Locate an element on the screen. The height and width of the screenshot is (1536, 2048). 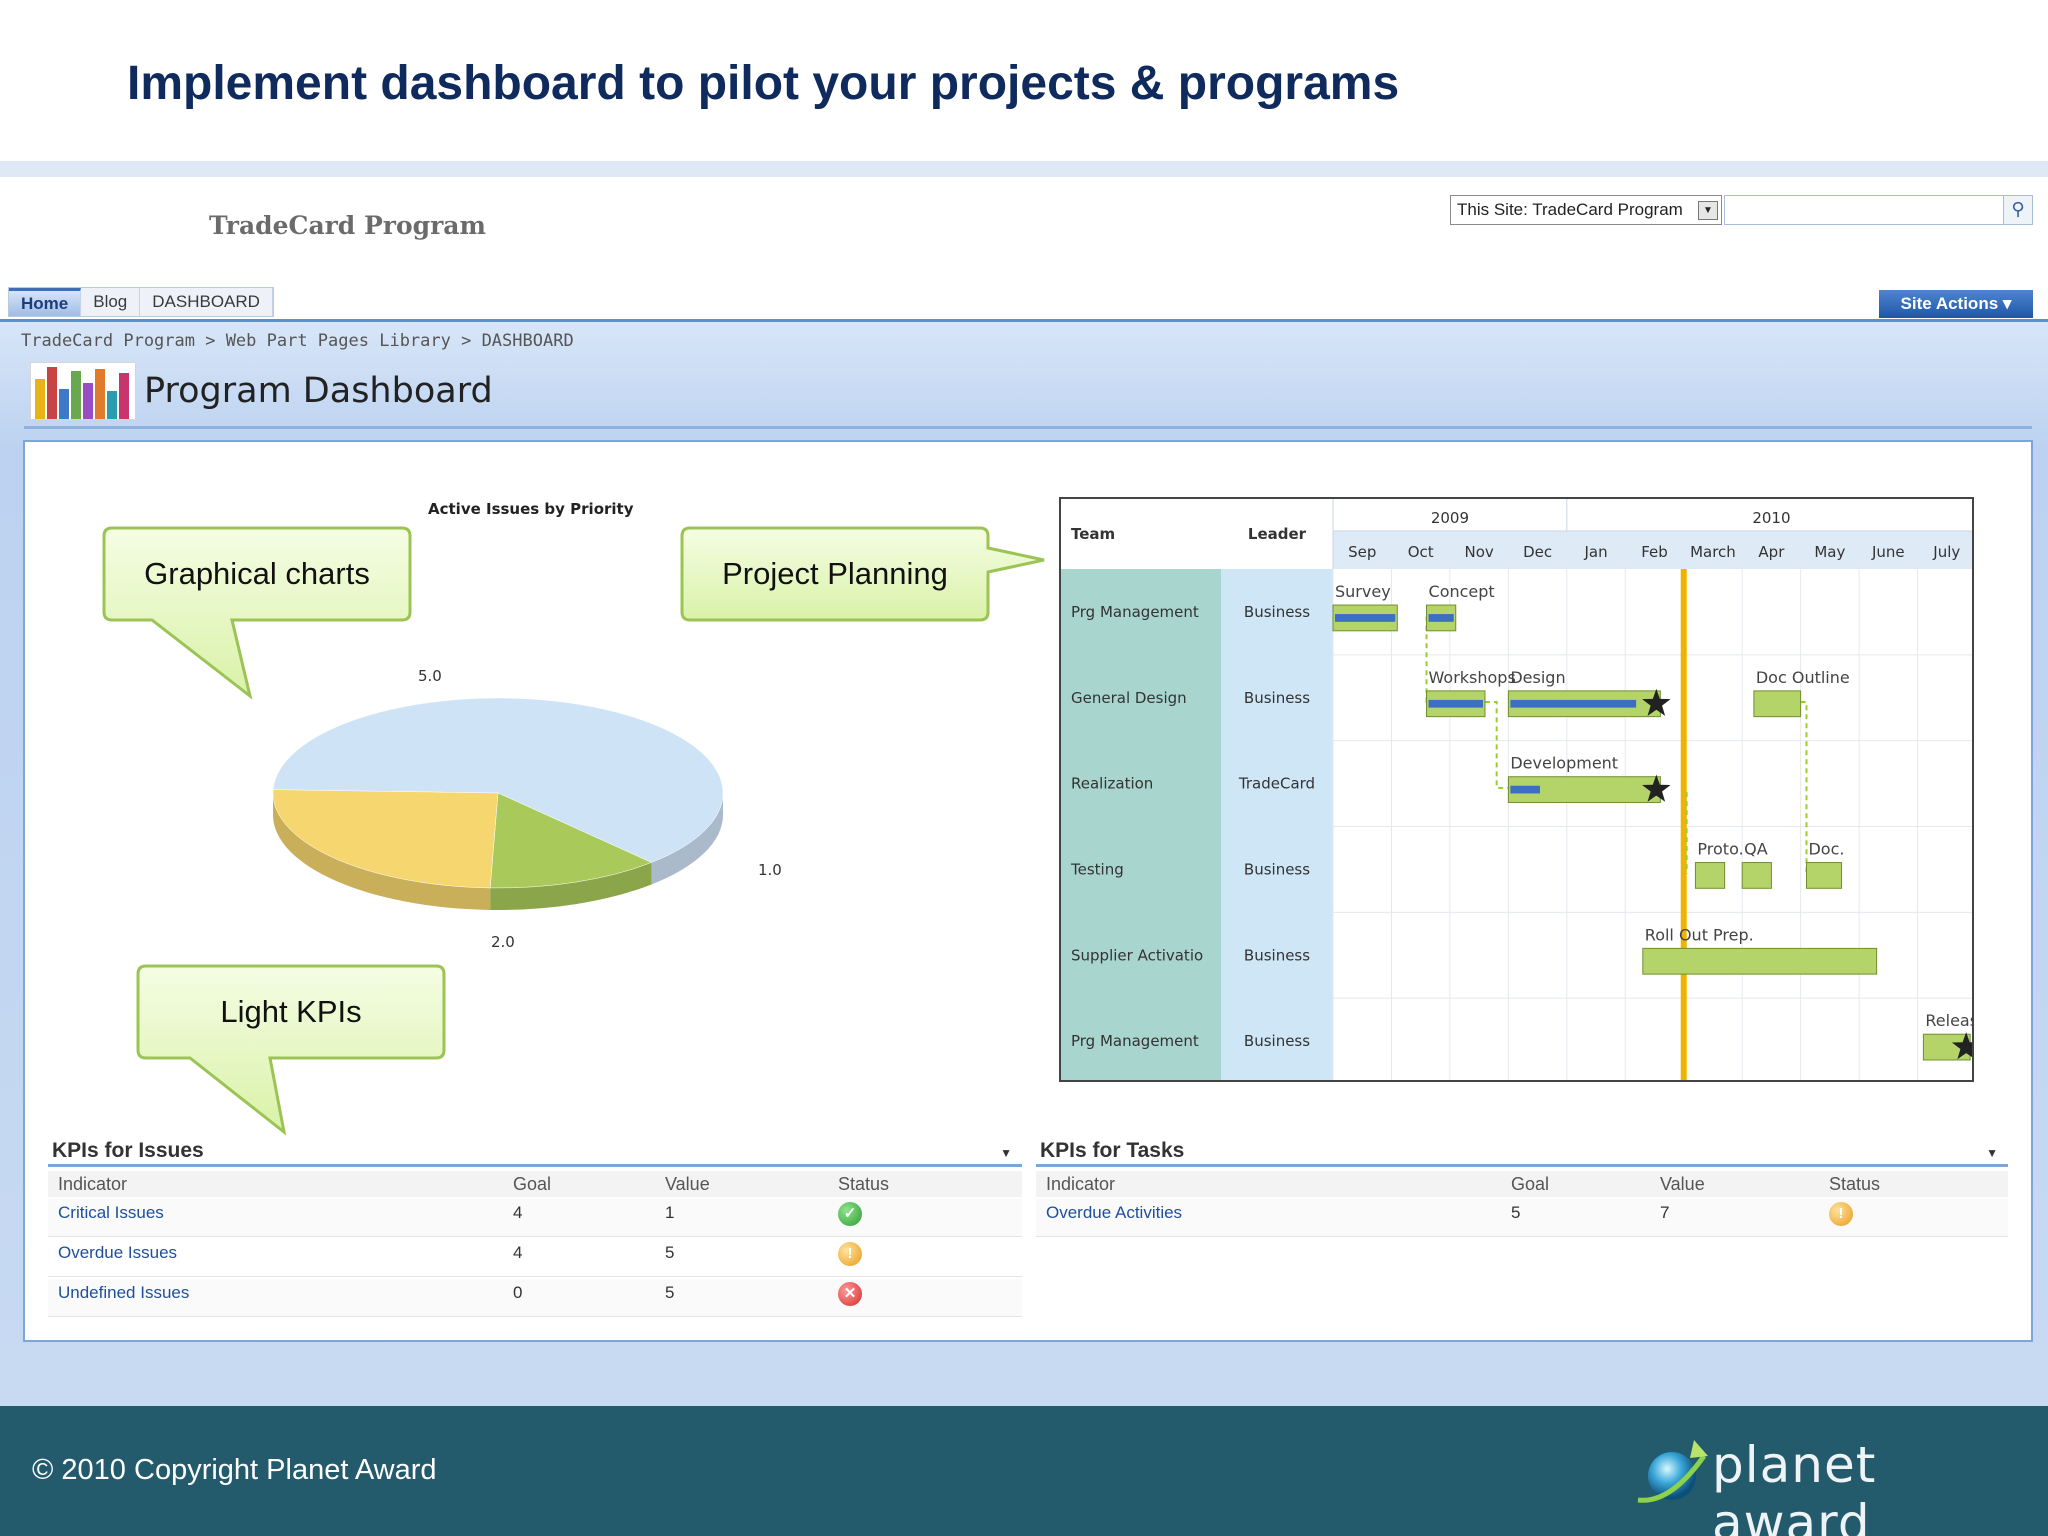
gantt-leader-5: Business is located at coordinates (1277, 1041).